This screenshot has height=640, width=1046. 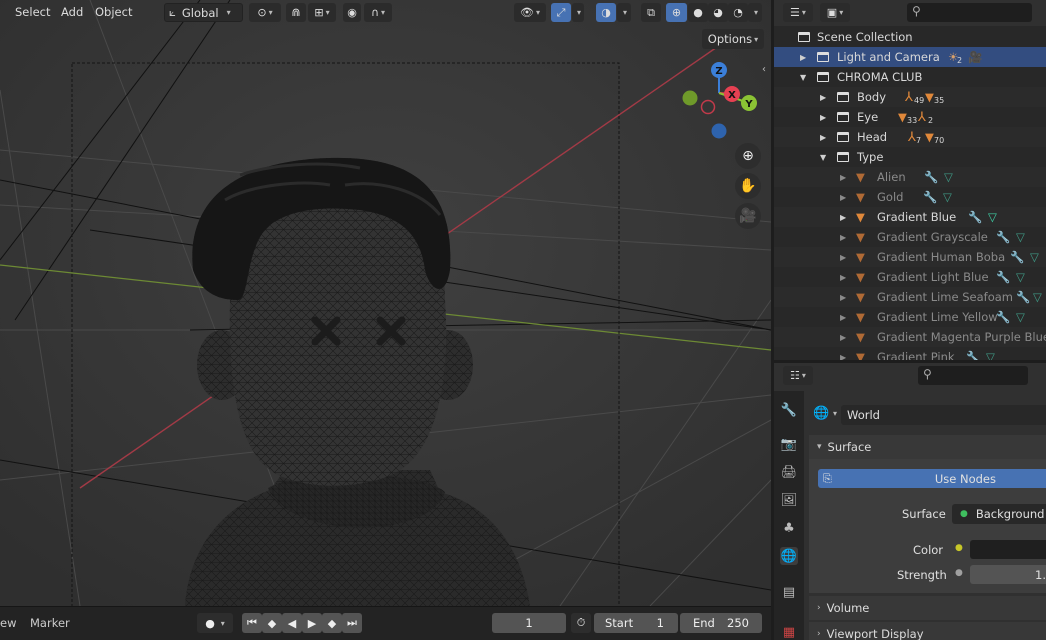 What do you see at coordinates (927, 447) in the screenshot?
I see `surface-panel-header: ▾ Surface` at bounding box center [927, 447].